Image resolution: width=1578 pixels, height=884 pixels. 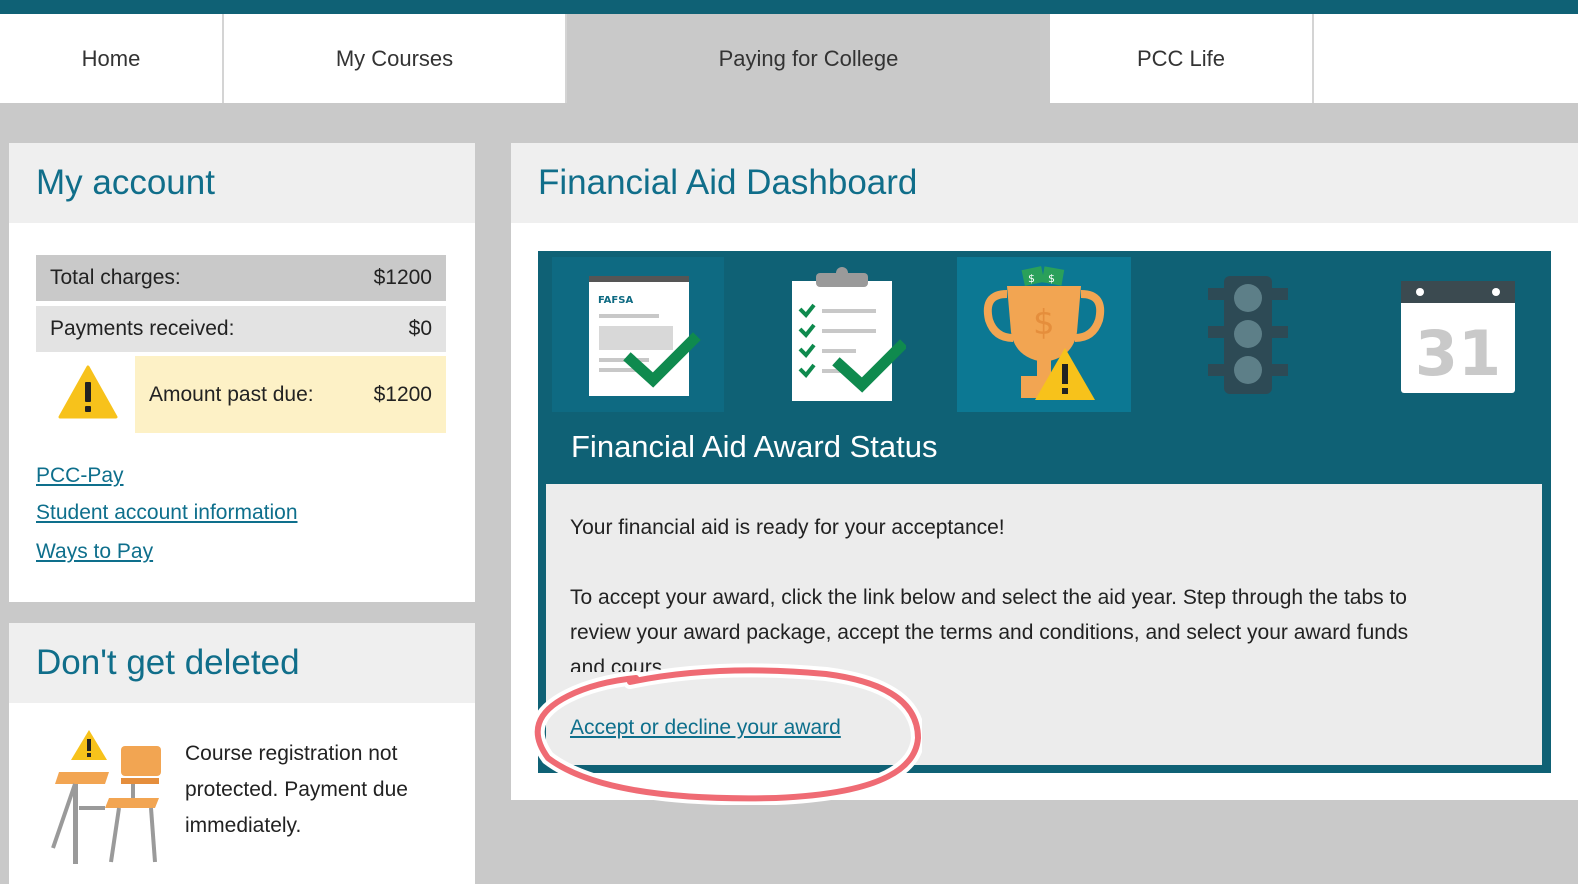 What do you see at coordinates (402, 277) in the screenshot?
I see `total-charges-value: $1200` at bounding box center [402, 277].